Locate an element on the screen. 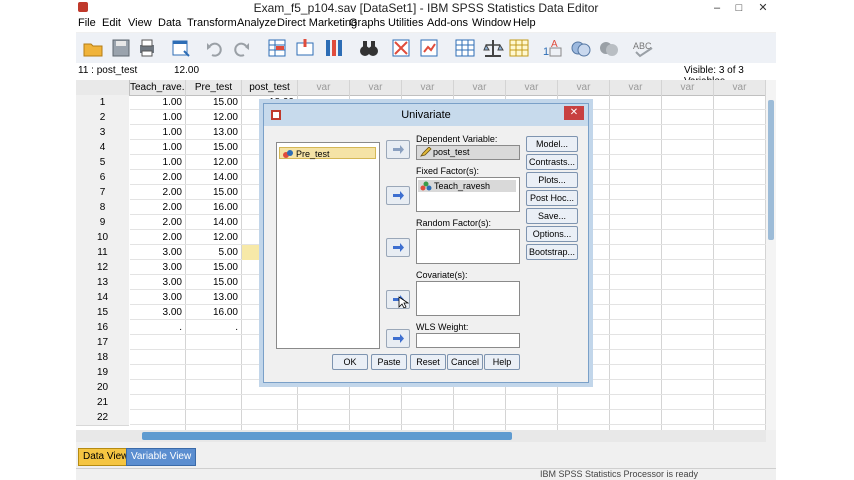 This screenshot has height=480, width=854. help-button: Help is located at coordinates (502, 362).